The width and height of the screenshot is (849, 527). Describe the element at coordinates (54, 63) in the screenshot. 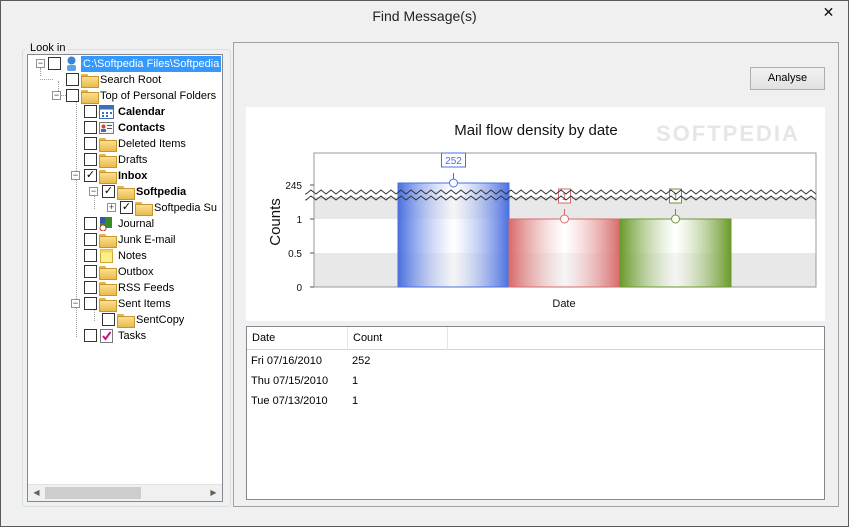

I see `checkbox-root` at that location.